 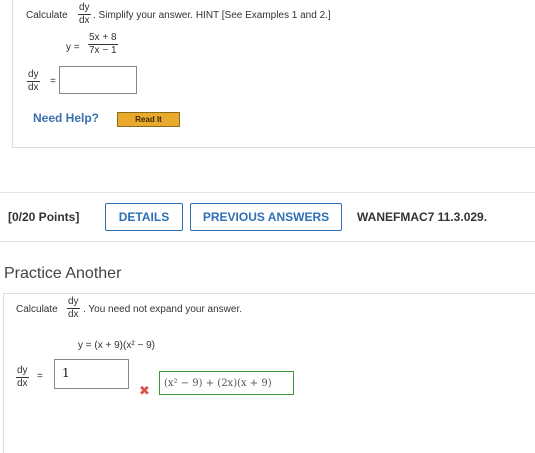 What do you see at coordinates (98, 80) in the screenshot?
I see `answer-input` at bounding box center [98, 80].